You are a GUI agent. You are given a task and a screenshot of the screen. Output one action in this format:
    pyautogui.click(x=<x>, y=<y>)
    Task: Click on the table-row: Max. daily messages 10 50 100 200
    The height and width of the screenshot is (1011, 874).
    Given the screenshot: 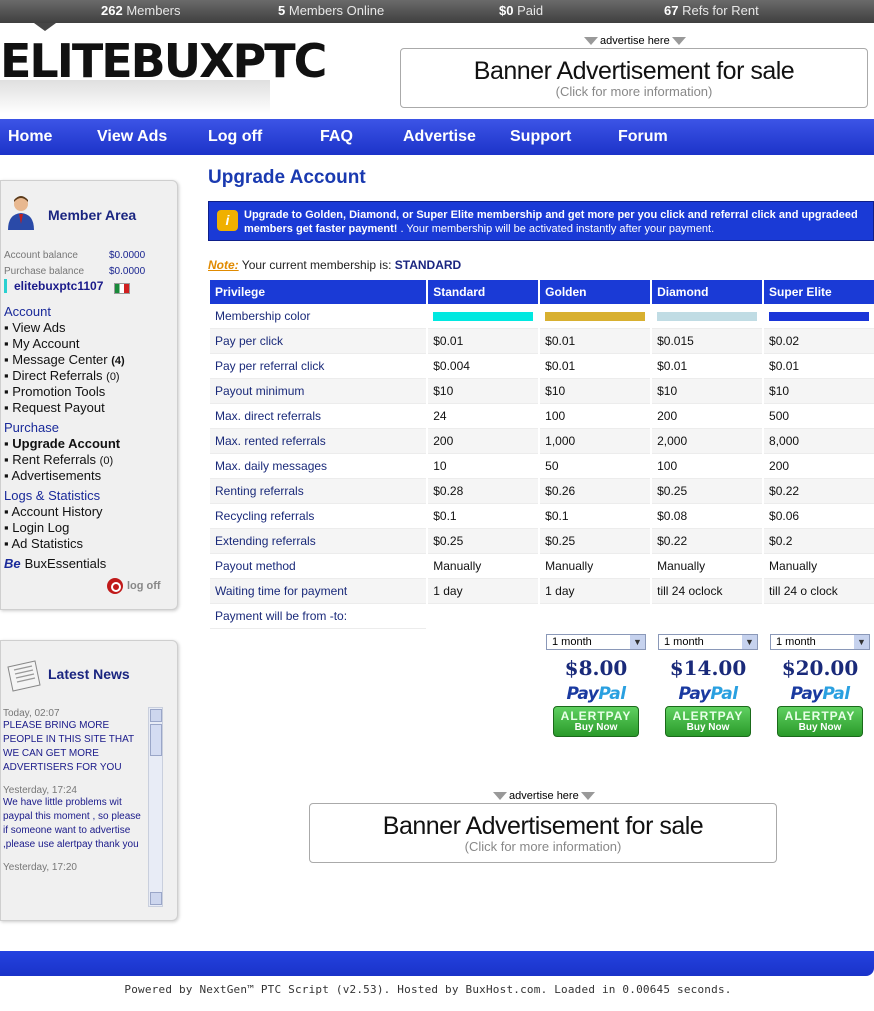 What is the action you would take?
    pyautogui.click(x=542, y=466)
    